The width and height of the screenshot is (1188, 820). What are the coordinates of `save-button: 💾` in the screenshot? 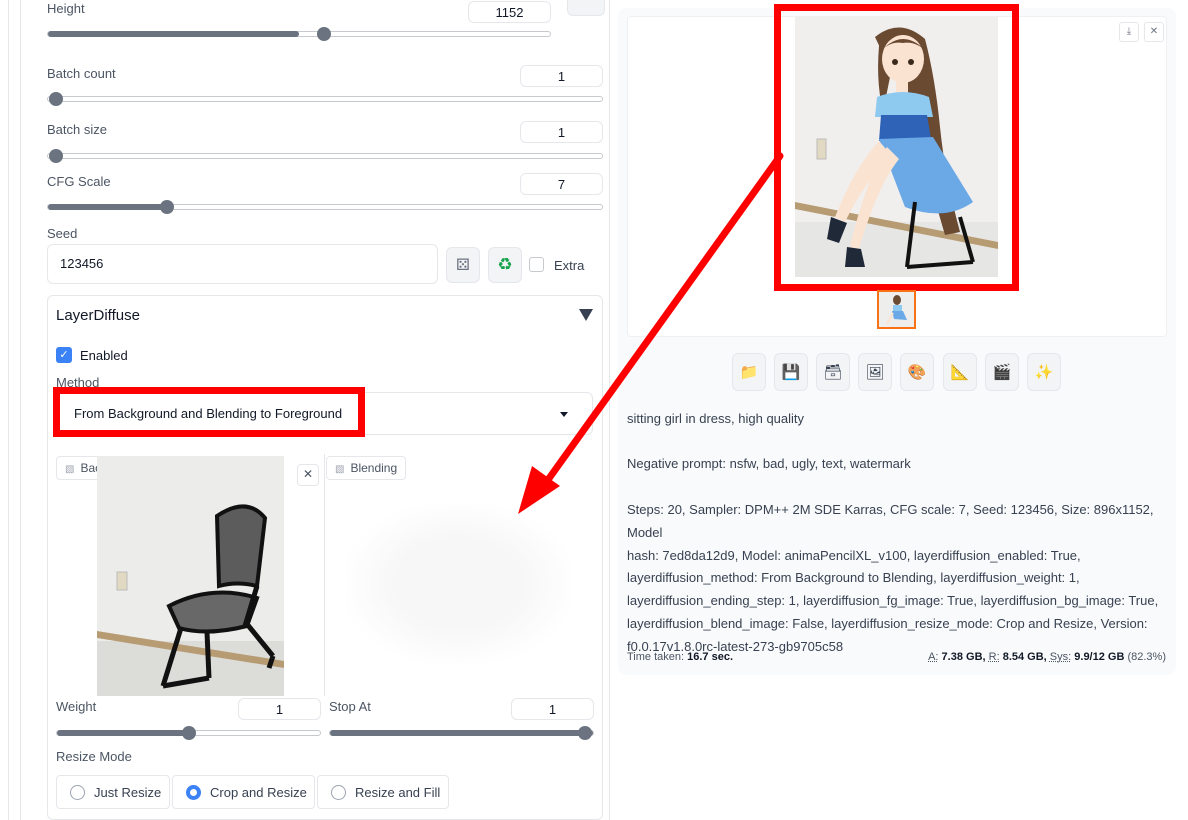 It's located at (791, 372).